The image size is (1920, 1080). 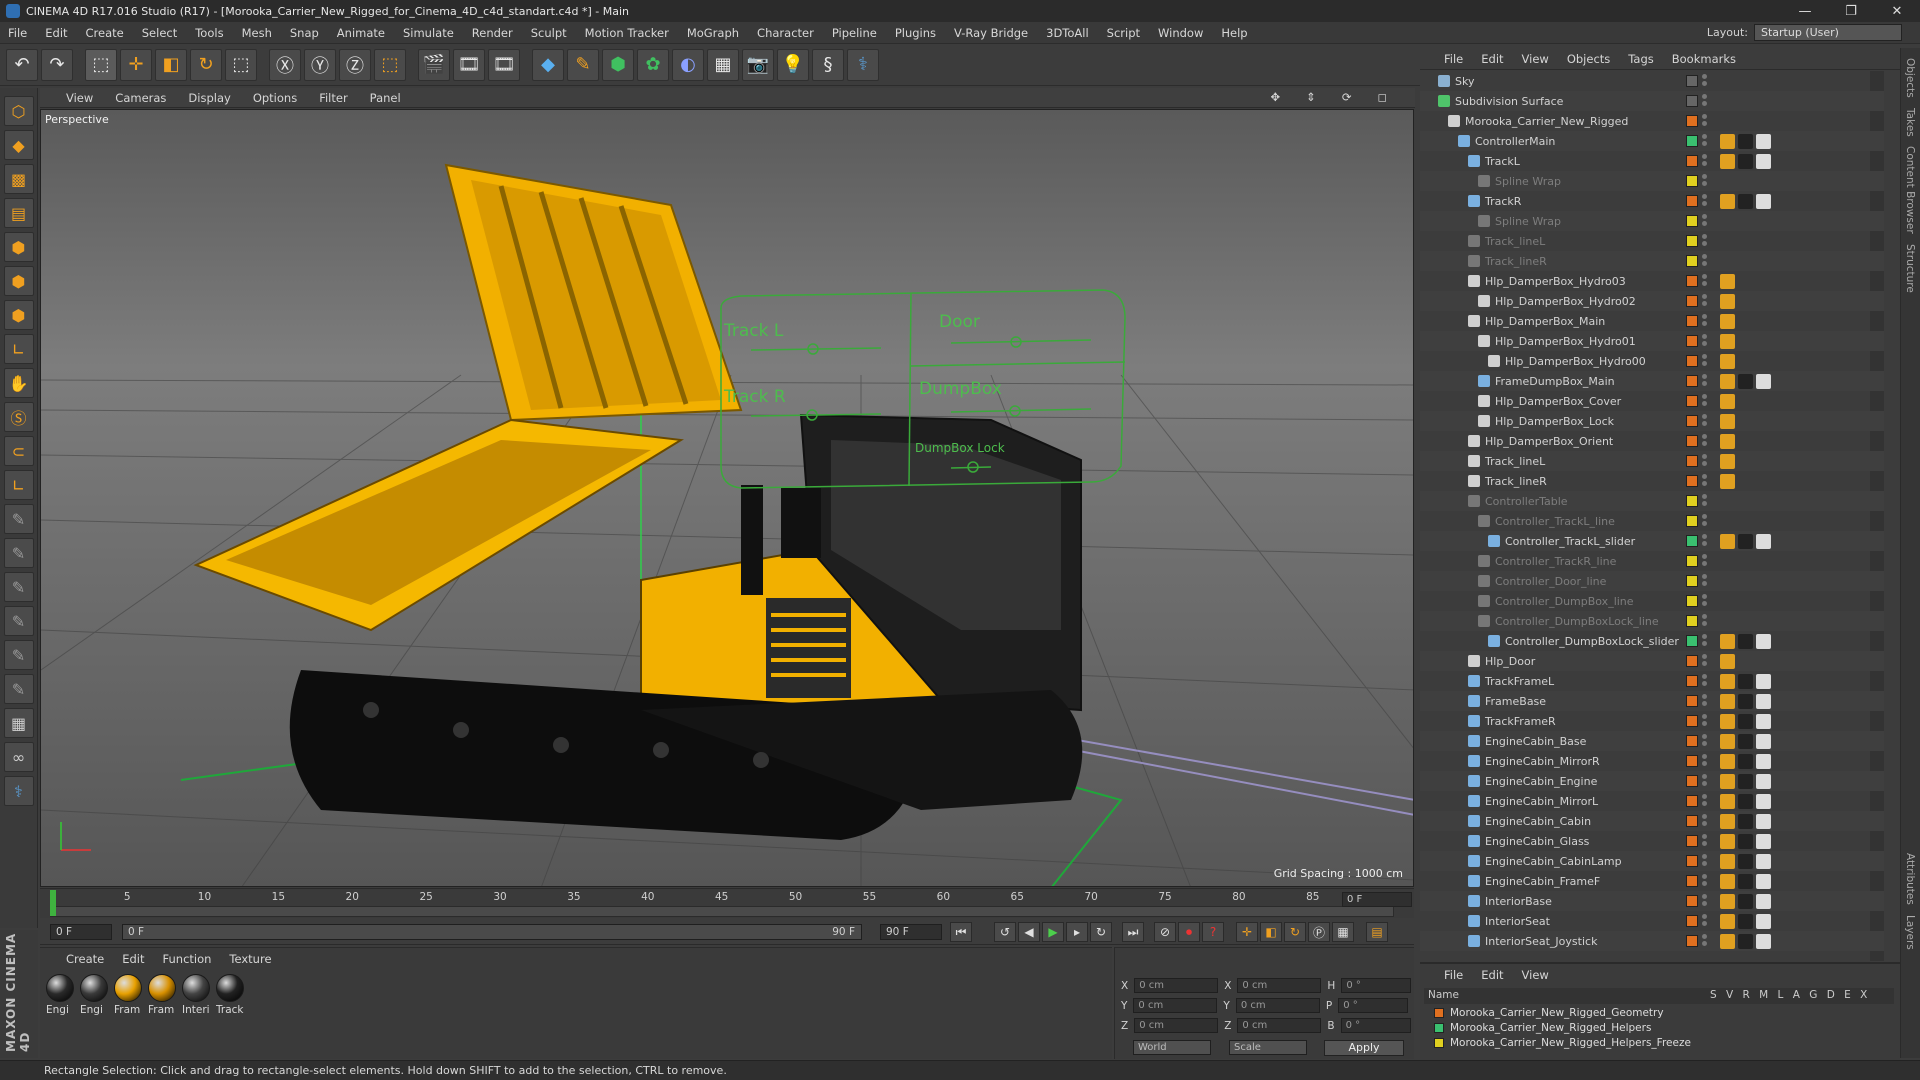 I want to click on size-y-field: 0 cm, so click(x=1277, y=1005).